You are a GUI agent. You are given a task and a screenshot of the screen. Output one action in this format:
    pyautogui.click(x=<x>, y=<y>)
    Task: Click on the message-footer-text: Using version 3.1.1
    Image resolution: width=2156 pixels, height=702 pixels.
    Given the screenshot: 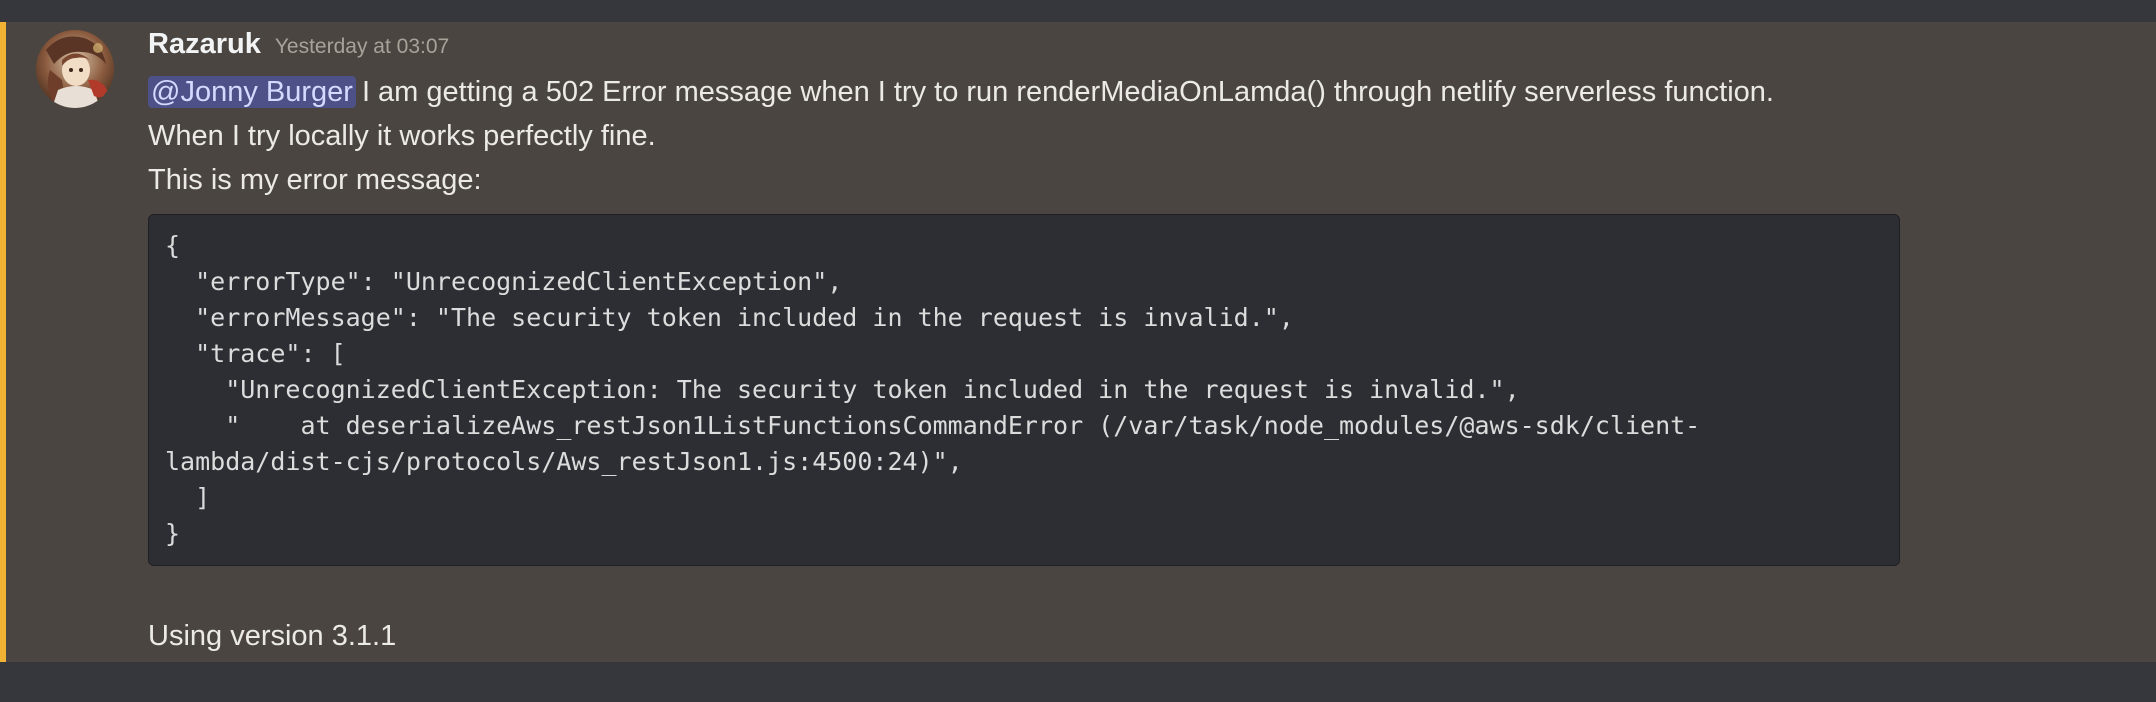 What is the action you would take?
    pyautogui.click(x=272, y=636)
    